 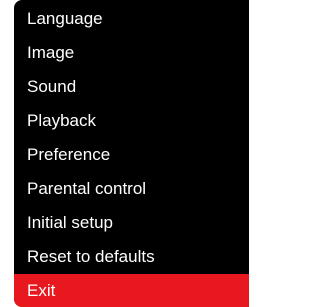 I want to click on menu-item-parental-control: Parental control, so click(x=131, y=189).